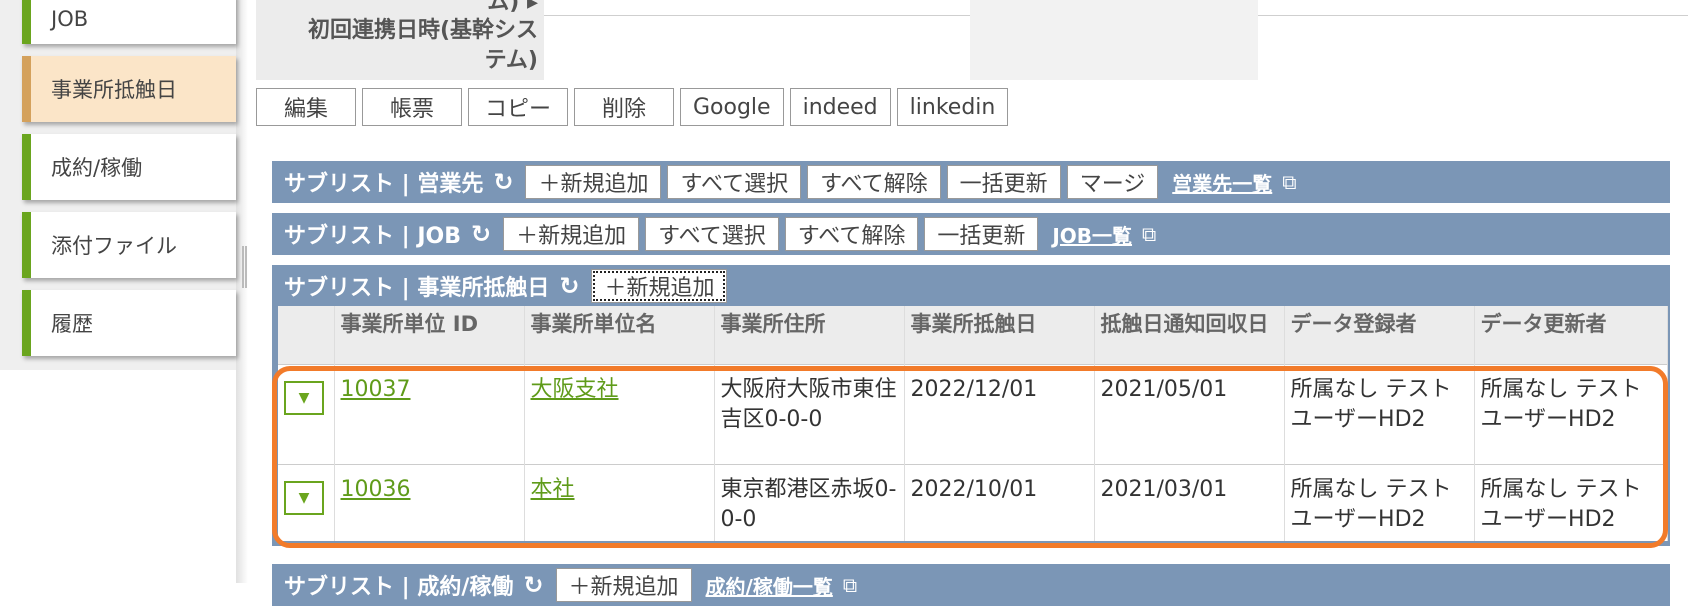  I want to click on sidebar-item-label: JOB, so click(70, 19).